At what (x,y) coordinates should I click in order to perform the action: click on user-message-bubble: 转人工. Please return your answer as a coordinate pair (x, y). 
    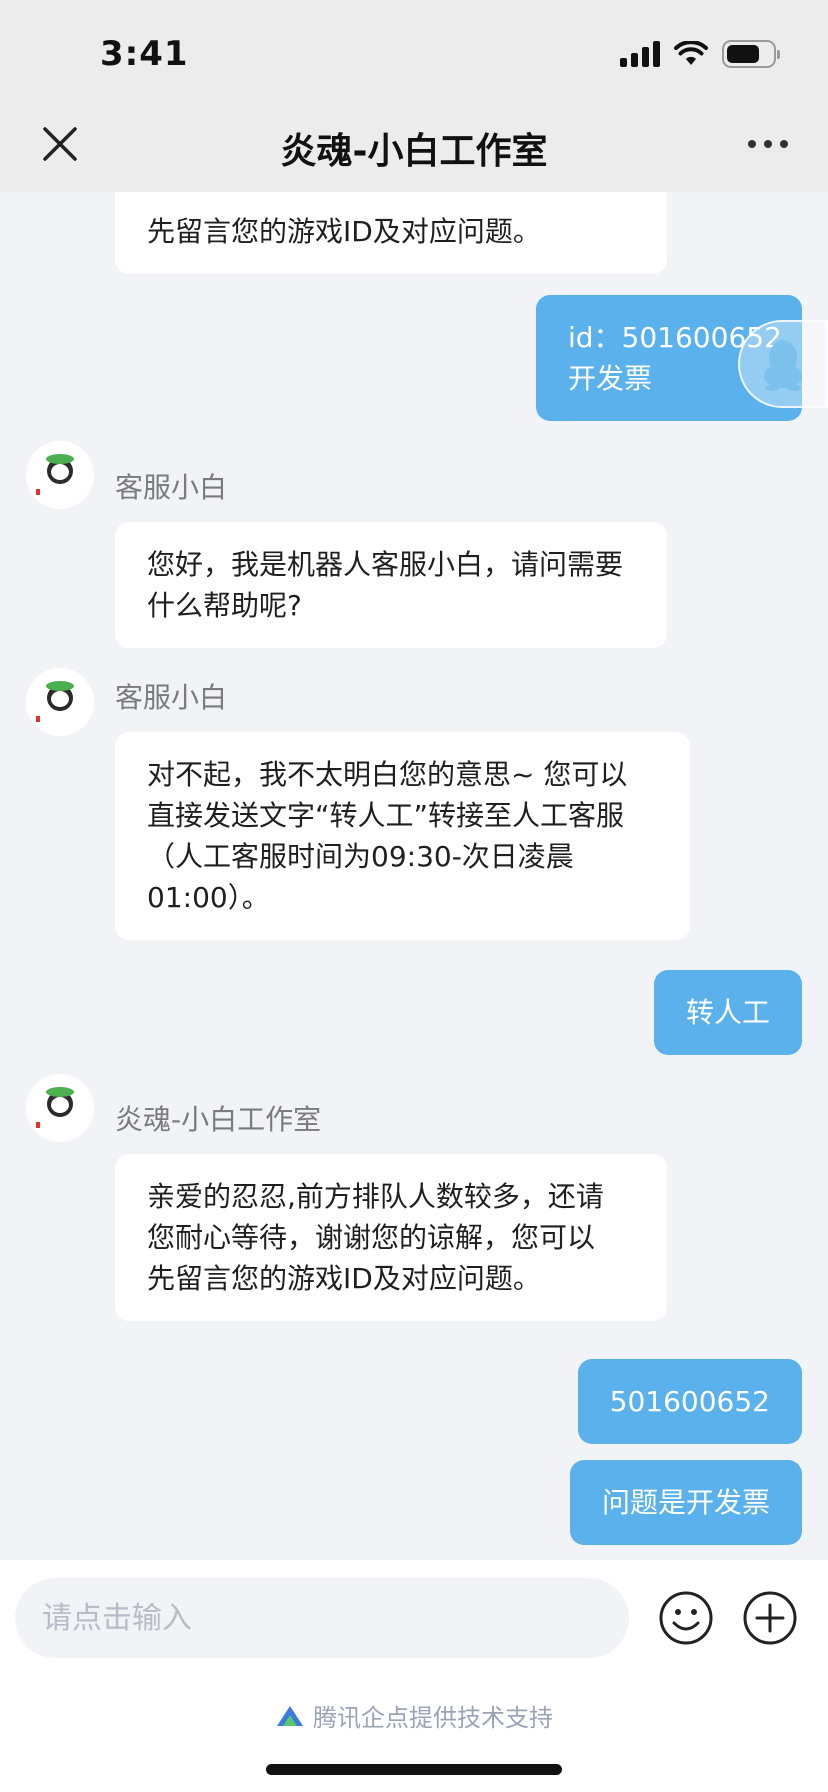
    Looking at the image, I should click on (727, 1012).